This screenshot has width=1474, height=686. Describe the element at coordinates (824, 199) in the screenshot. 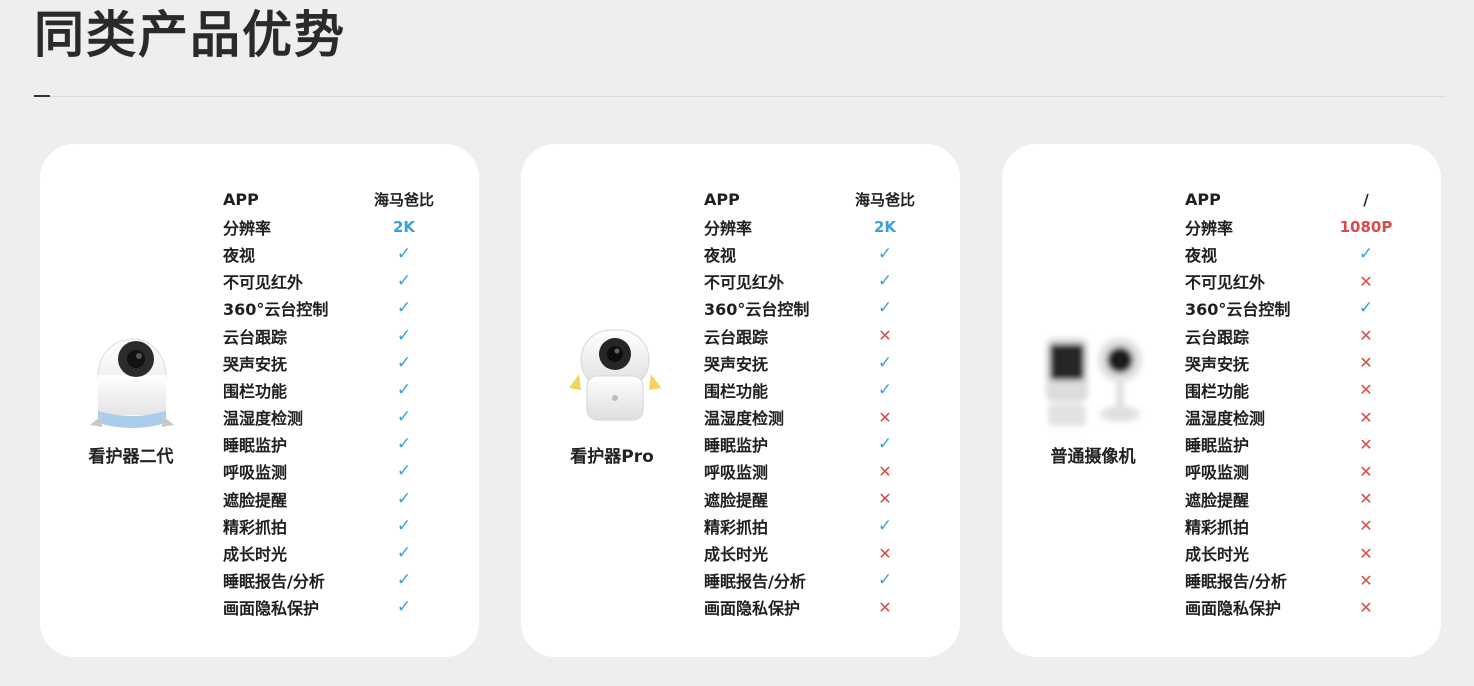

I see `spec-row: APP 海马爸比` at that location.